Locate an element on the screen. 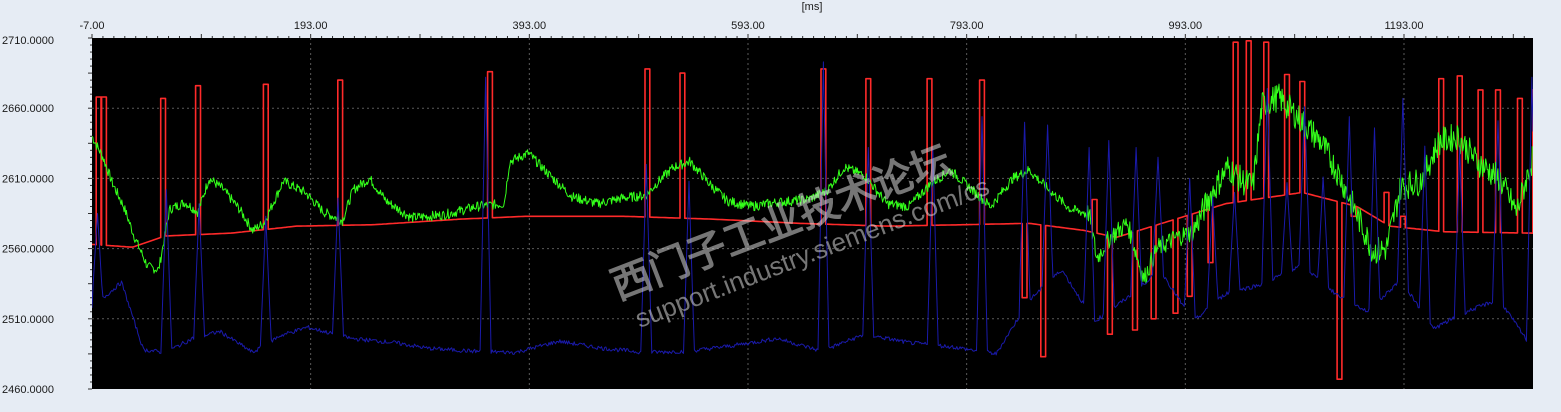 The image size is (1561, 412). x-tick-label: -7.00 is located at coordinates (91, 26).